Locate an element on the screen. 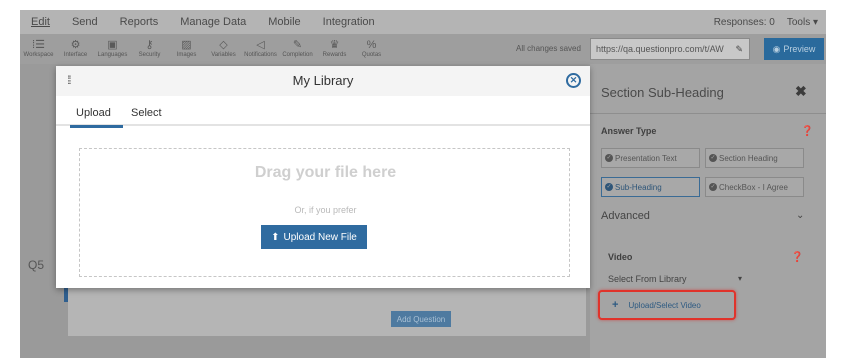  tools-menu: Tools ▾ is located at coordinates (802, 22).